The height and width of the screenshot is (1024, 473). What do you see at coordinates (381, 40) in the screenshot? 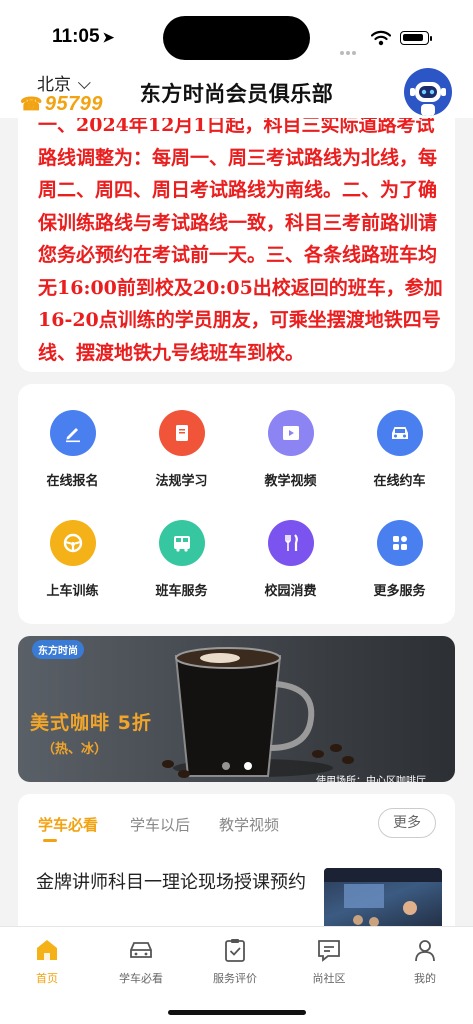
I see `wifi-icon` at bounding box center [381, 40].